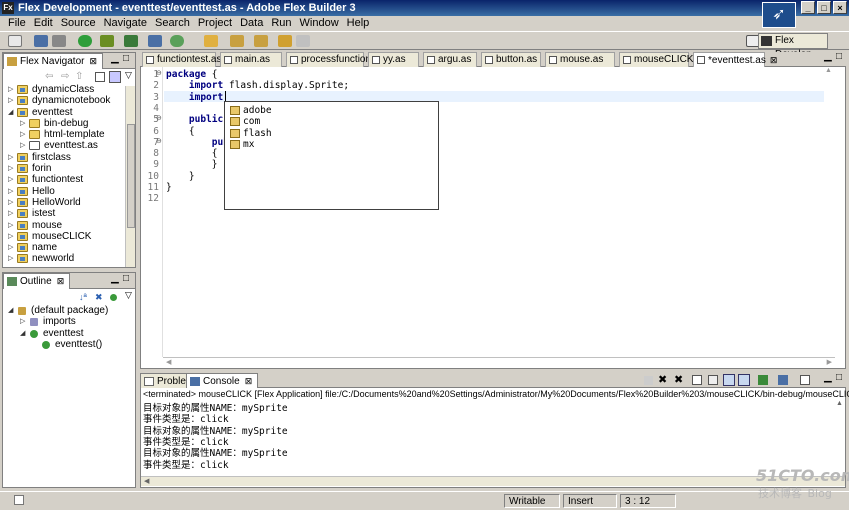 The image size is (849, 510). Describe the element at coordinates (125, 23) in the screenshot. I see `menu-navigate: Navigate` at that location.